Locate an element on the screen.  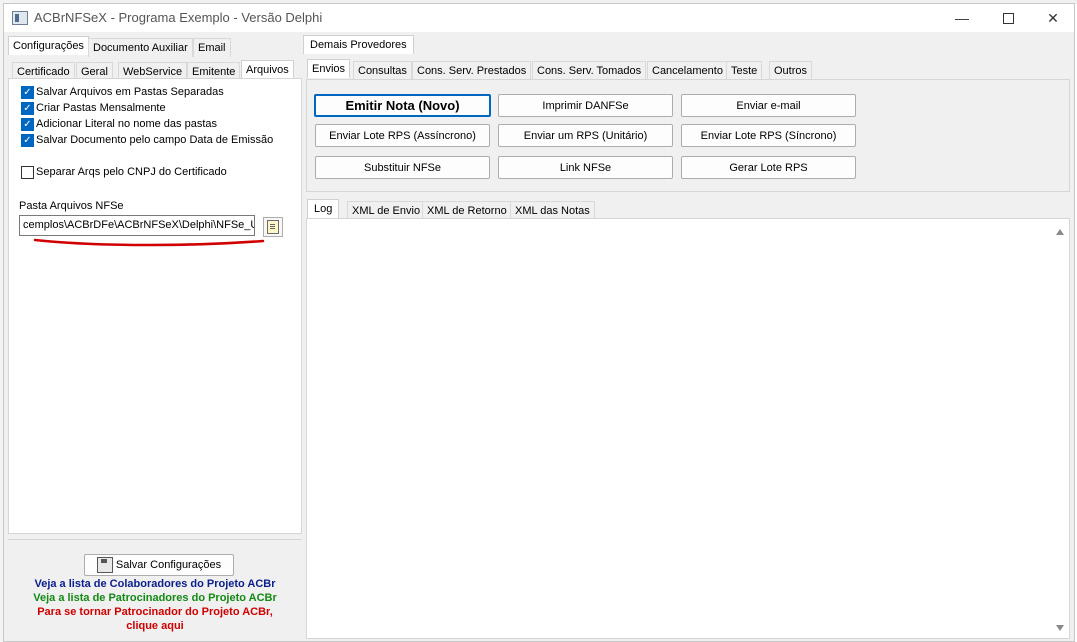
tab-arquivos: Arquivos is located at coordinates (267, 69).